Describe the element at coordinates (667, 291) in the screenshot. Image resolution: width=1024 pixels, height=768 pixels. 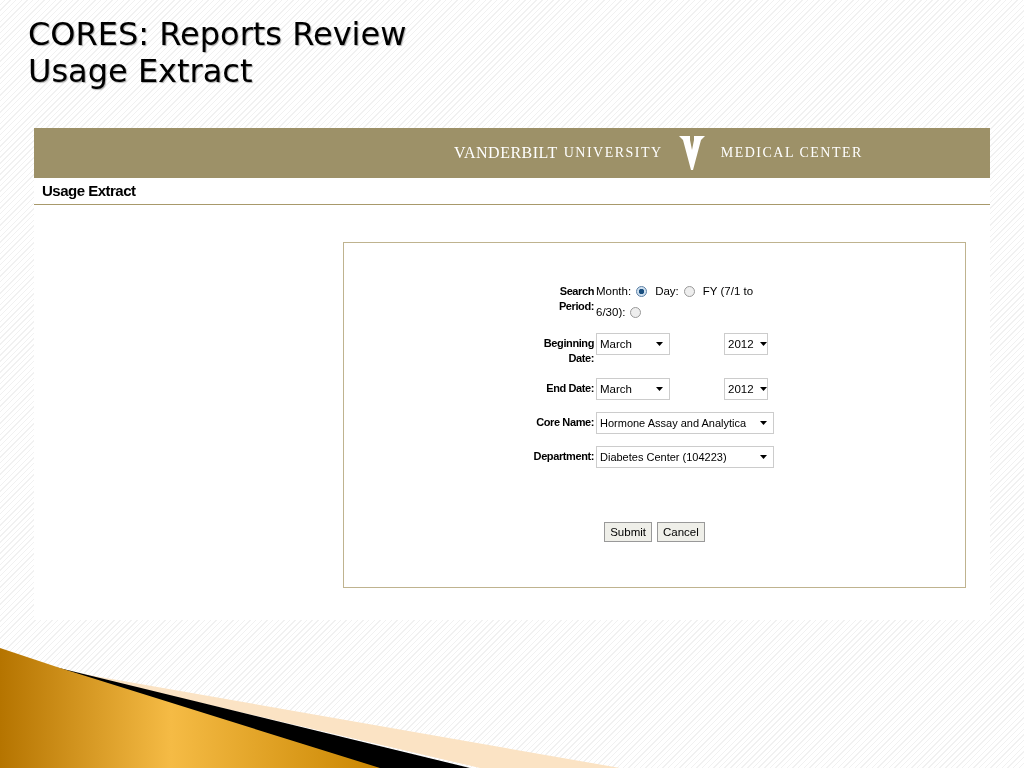
I see `radio-label: Day:` at that location.